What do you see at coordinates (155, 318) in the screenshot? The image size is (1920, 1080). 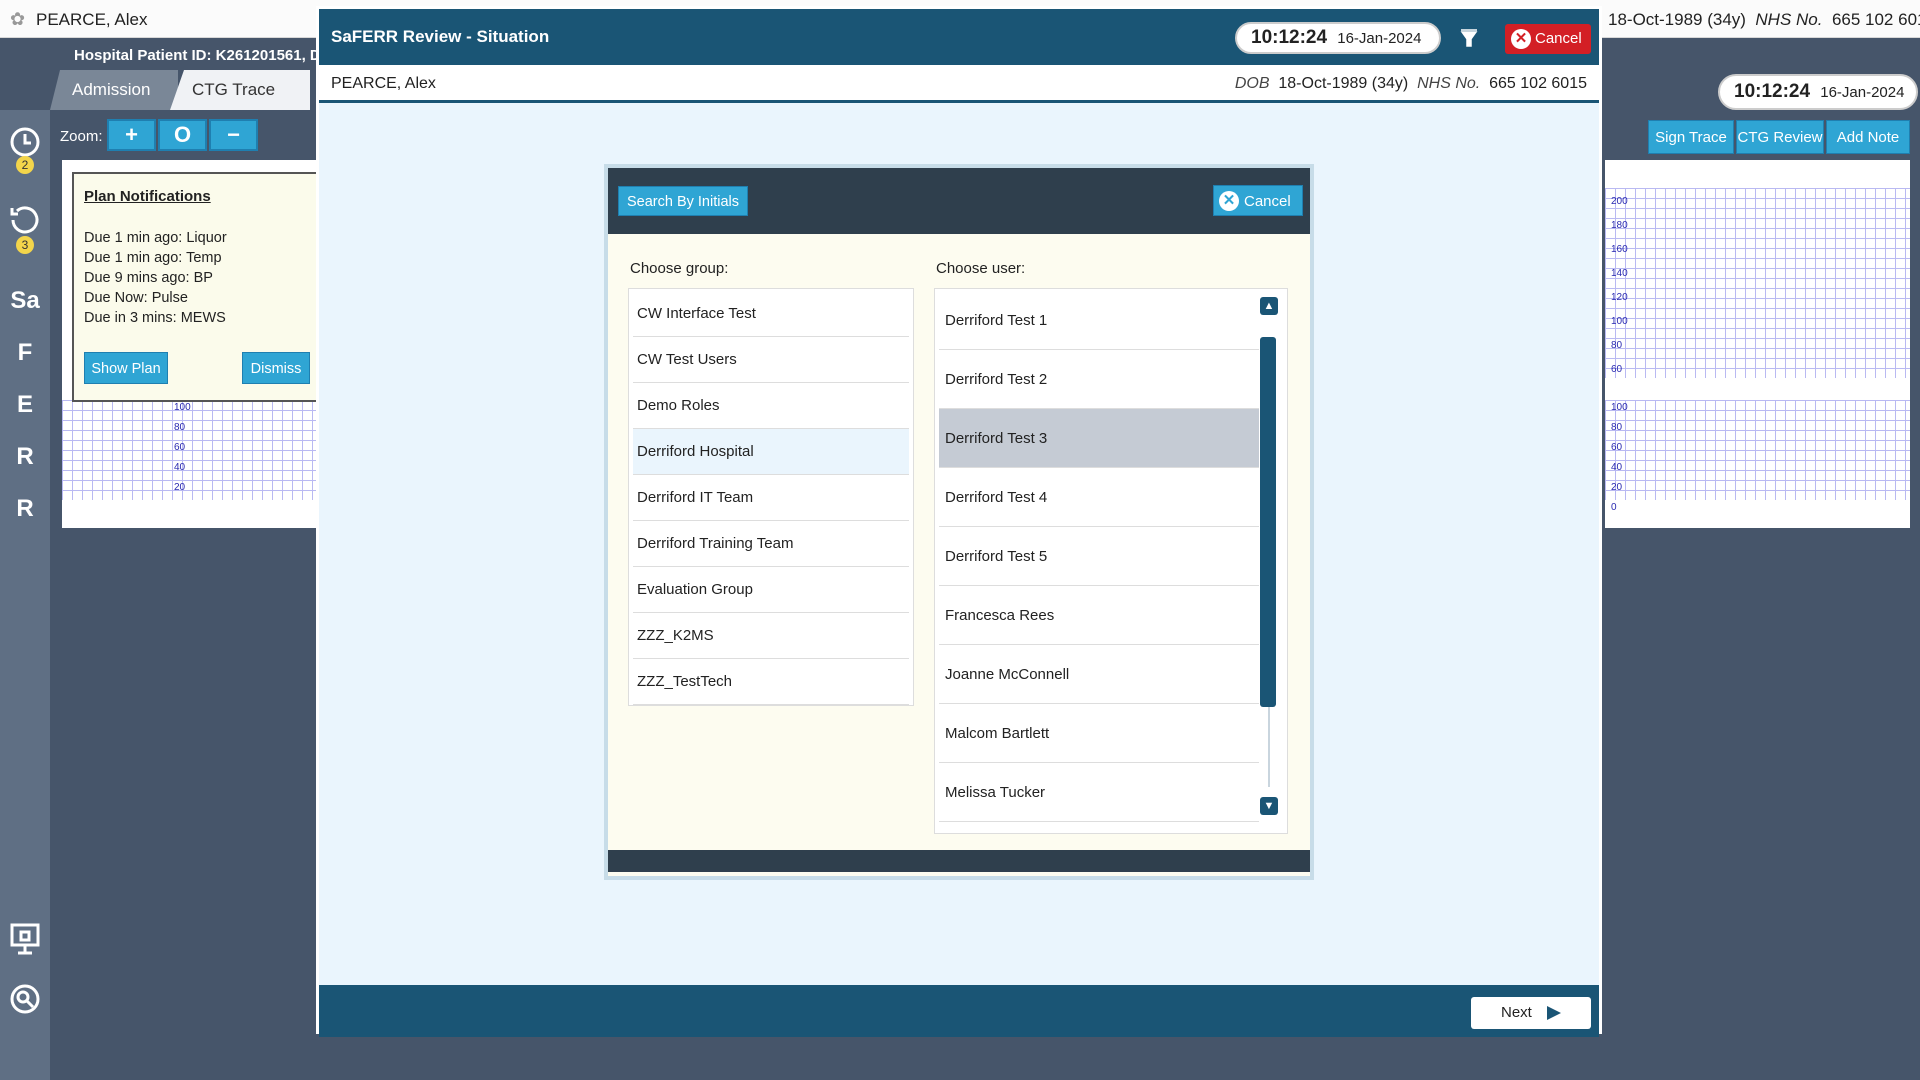 I see `plan-item: Due in 3 mins: MEWS` at bounding box center [155, 318].